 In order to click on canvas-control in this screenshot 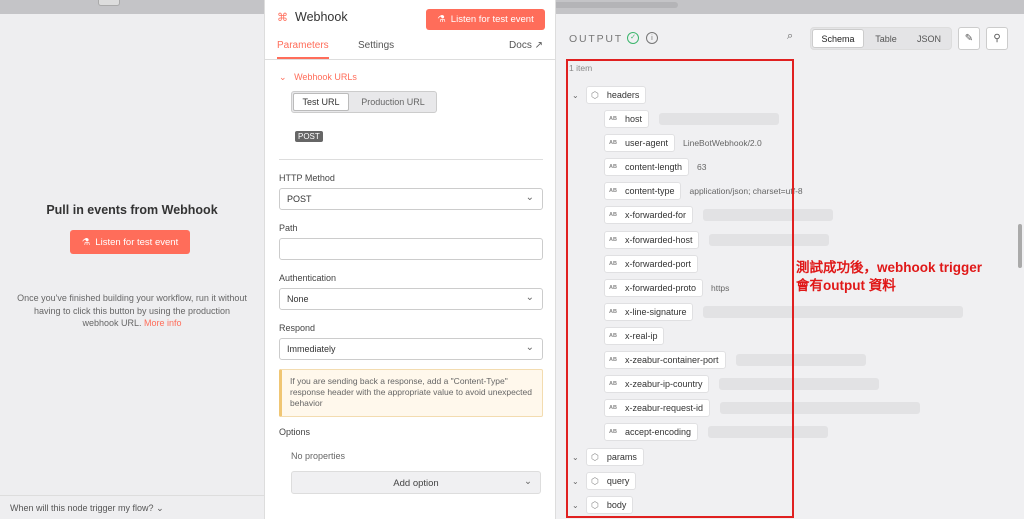, I will do `click(109, 3)`.